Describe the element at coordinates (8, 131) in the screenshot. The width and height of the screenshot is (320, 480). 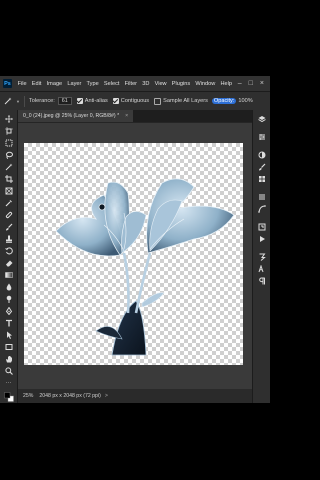
I see `artboard-tool` at that location.